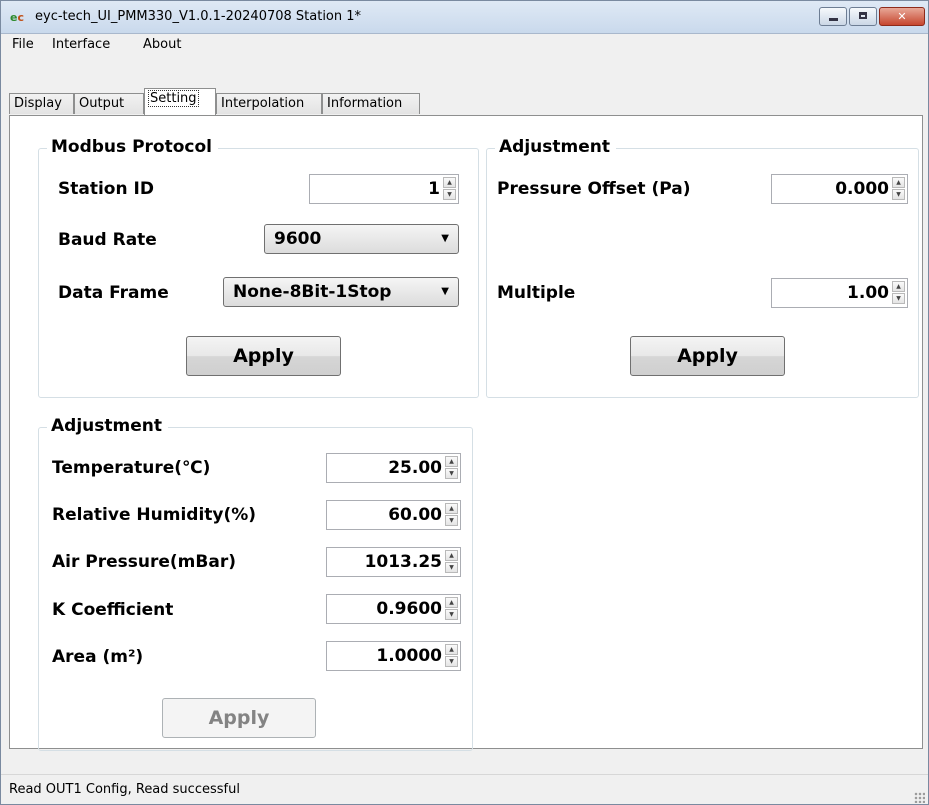 Image resolution: width=929 pixels, height=805 pixels. Describe the element at coordinates (239, 718) in the screenshot. I see `environment-apply-button: Apply` at that location.